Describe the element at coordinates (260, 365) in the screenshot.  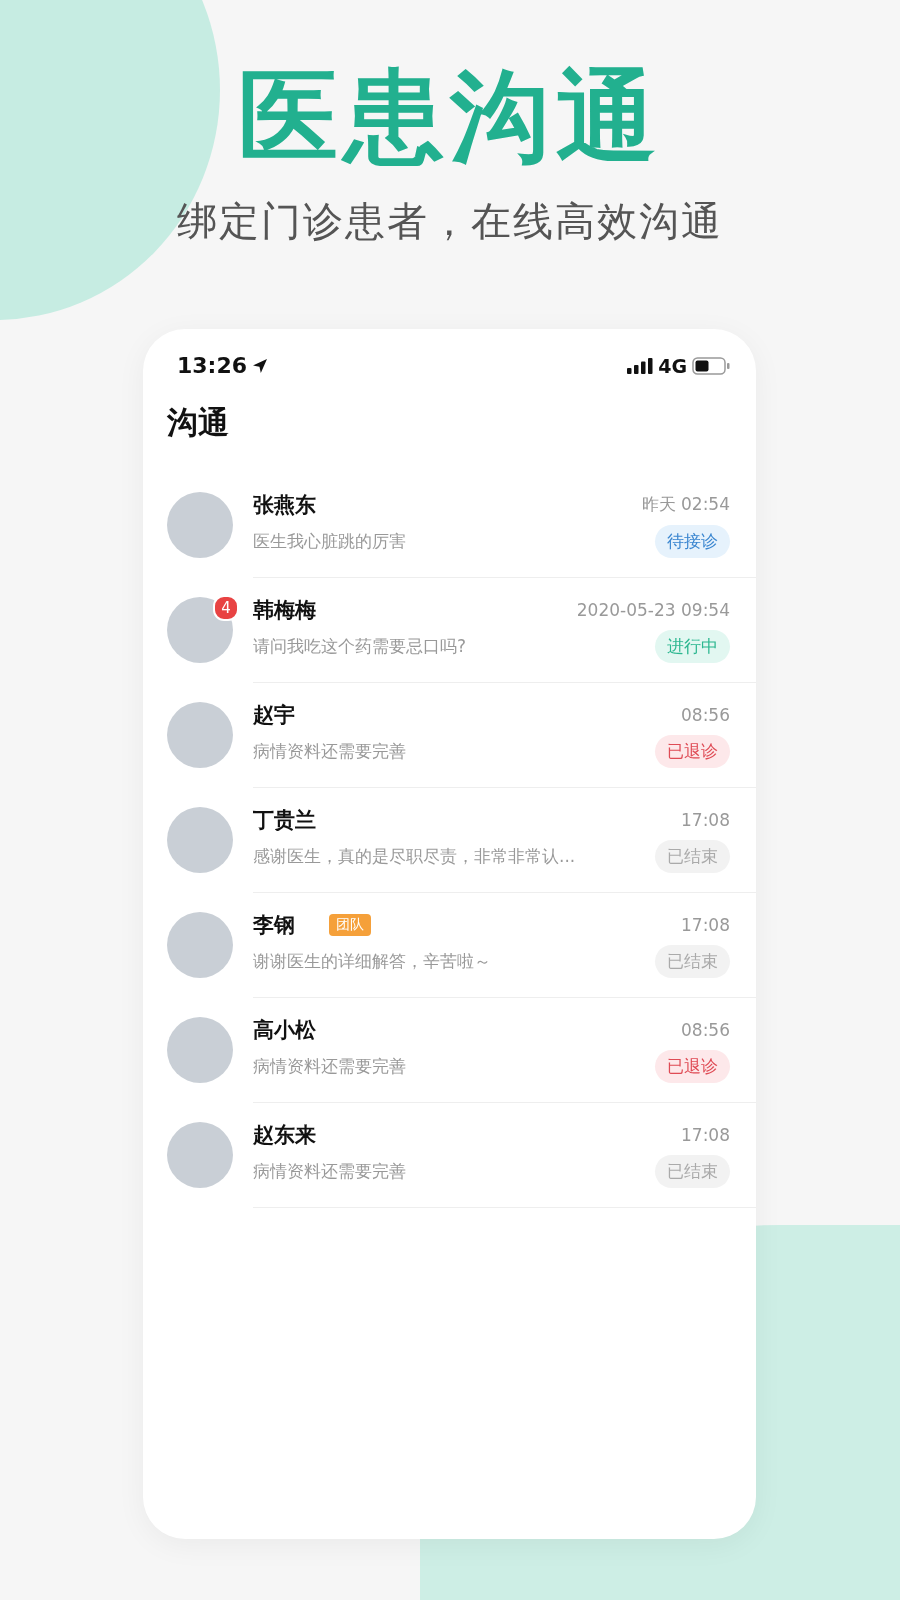
I see `location-arrow-icon` at that location.